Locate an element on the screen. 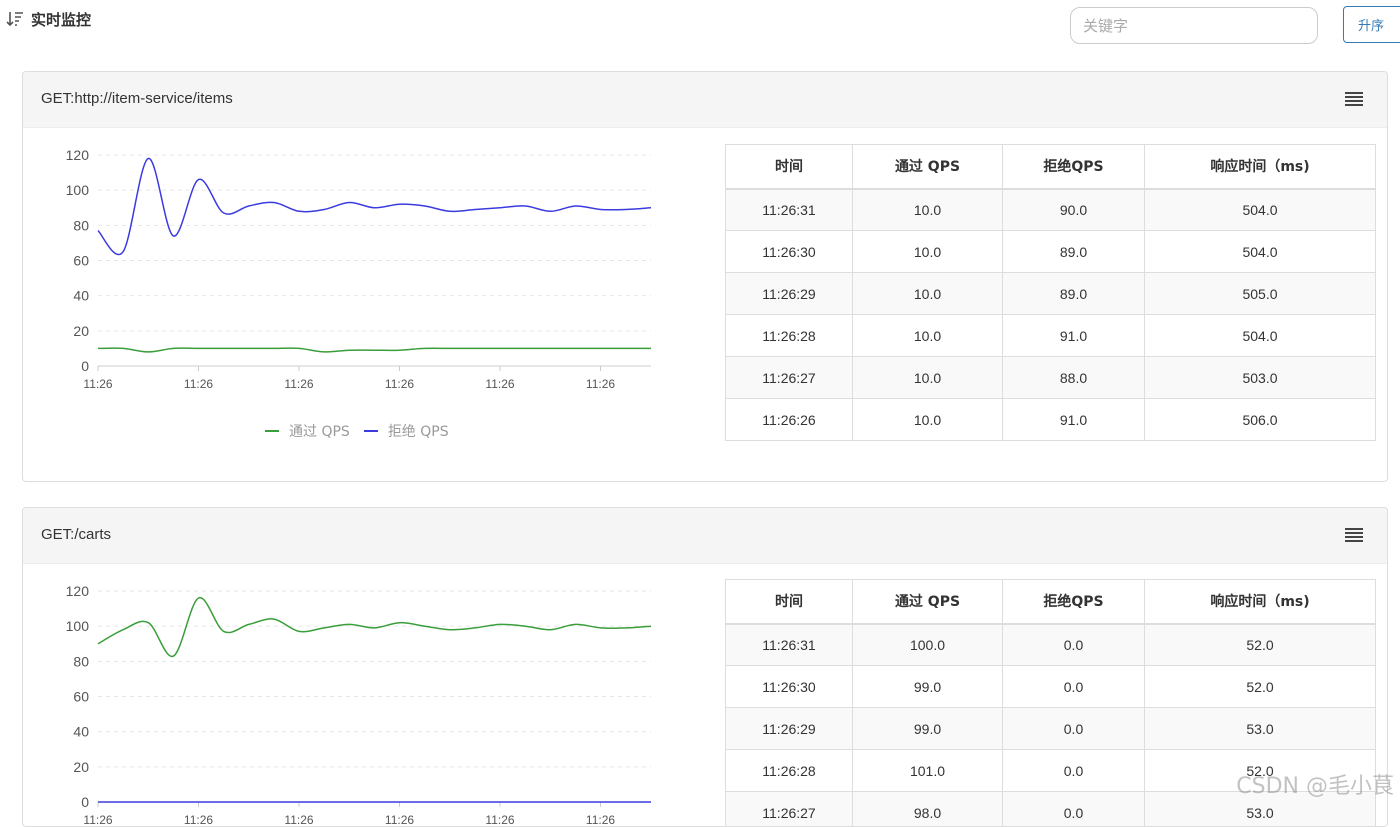 The height and width of the screenshot is (827, 1400). chart-legend: 通过 QPS 拒绝 QPS is located at coordinates (357, 431).